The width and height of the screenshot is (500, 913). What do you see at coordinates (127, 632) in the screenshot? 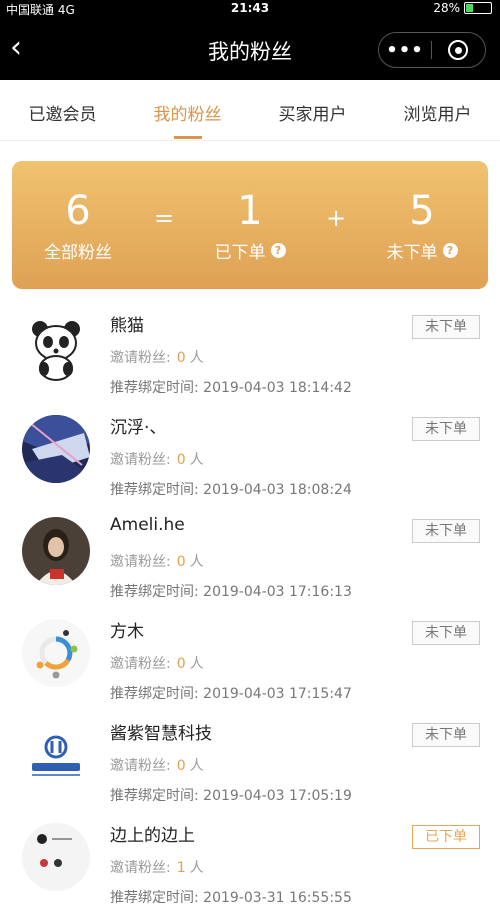
I see `fan-name: 方木` at bounding box center [127, 632].